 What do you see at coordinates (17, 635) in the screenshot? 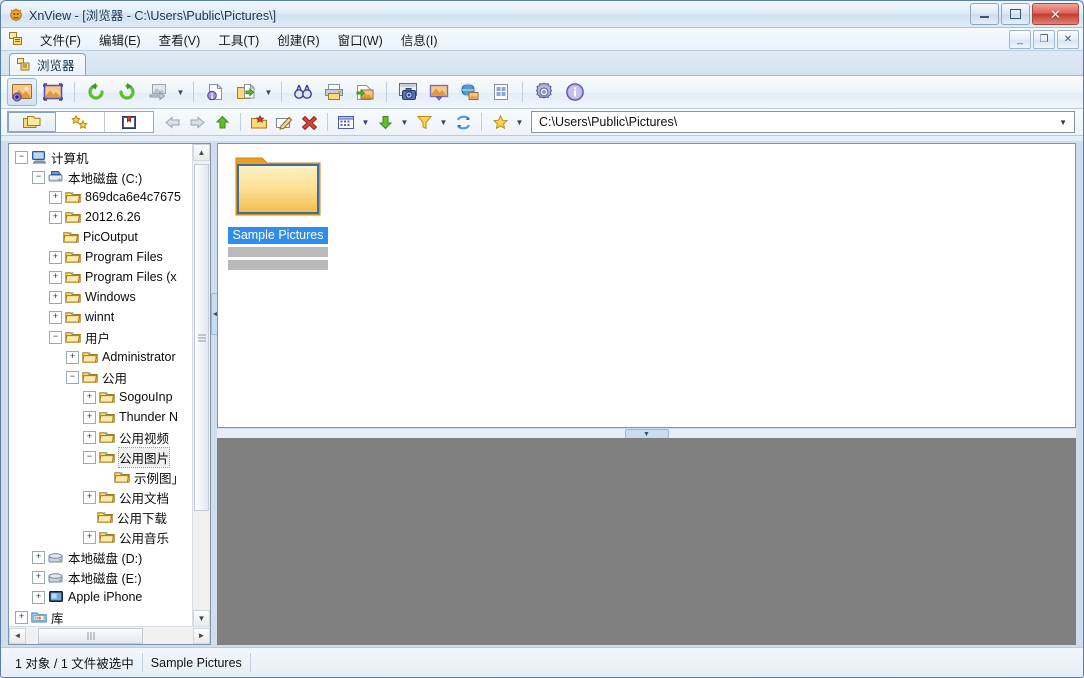
I see `scroll-left-button: ◄` at bounding box center [17, 635].